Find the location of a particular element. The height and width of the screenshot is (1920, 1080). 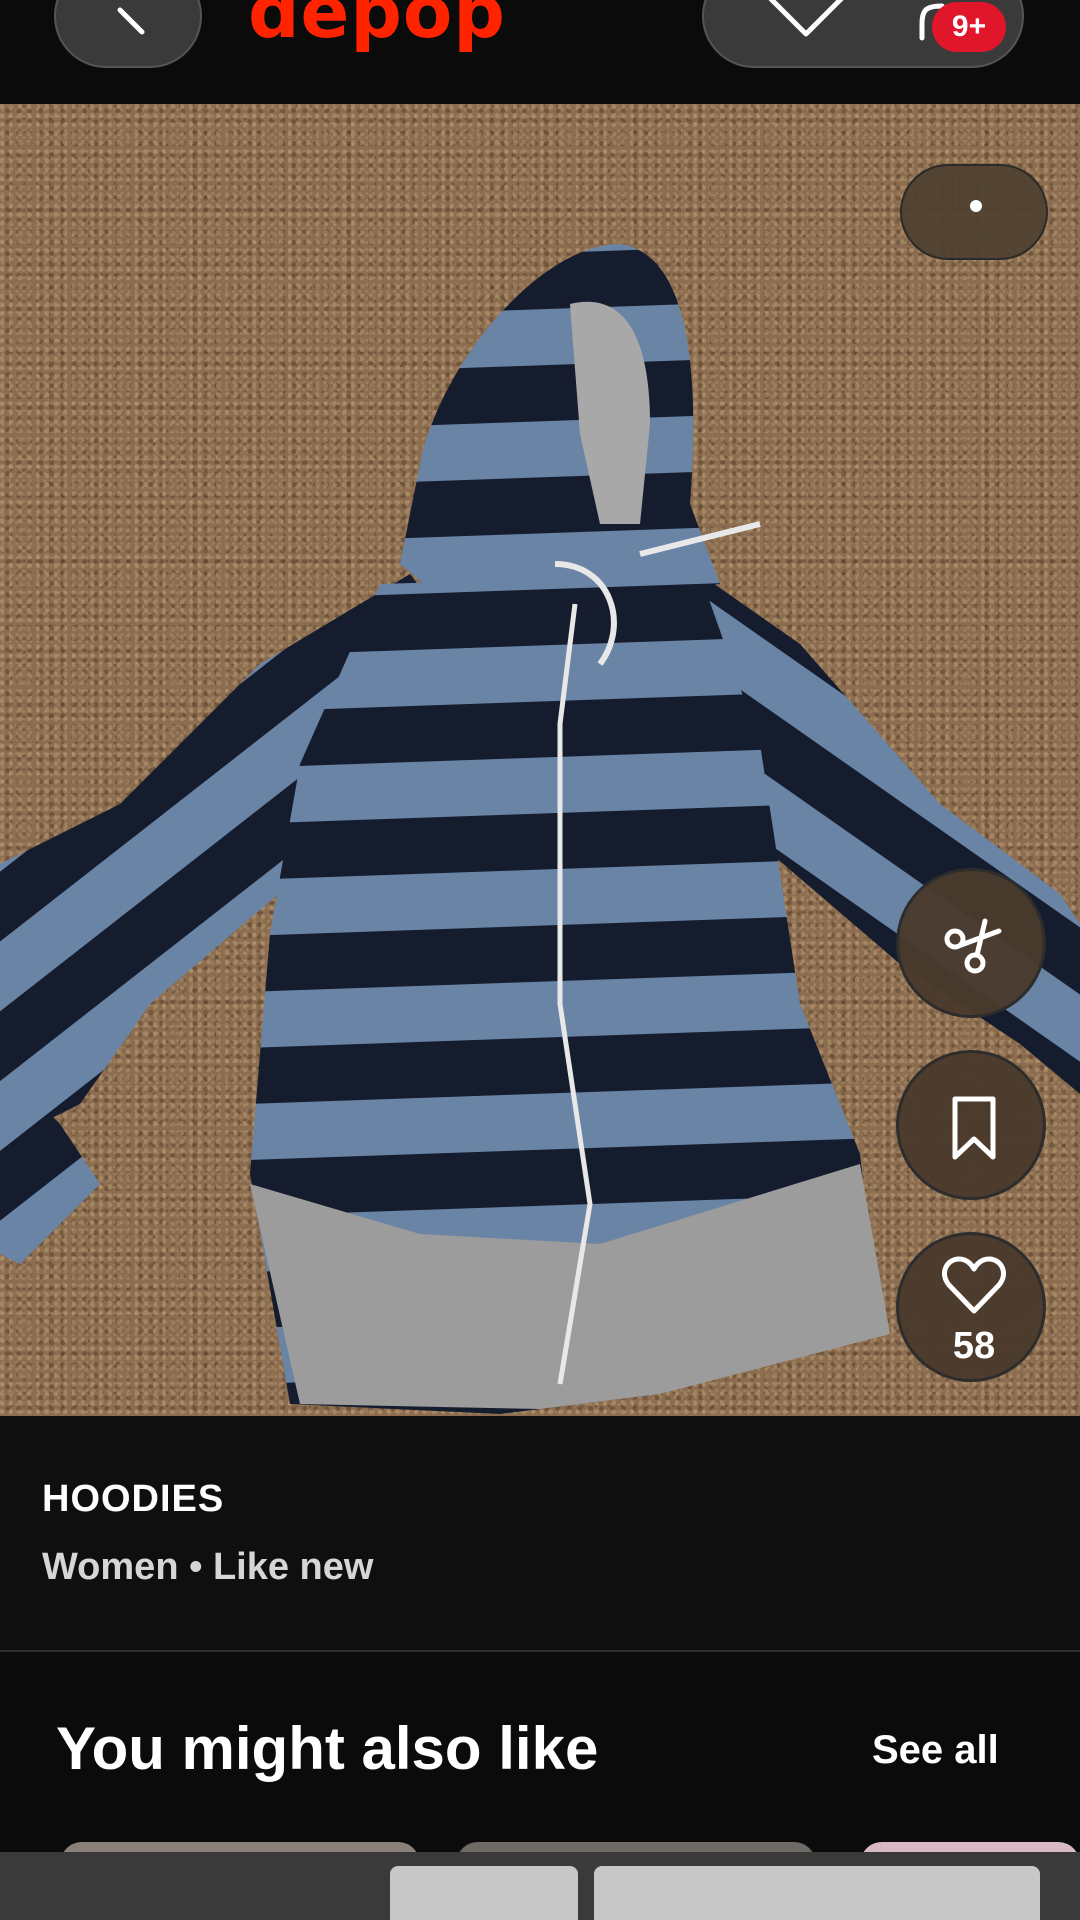

suggestions-section: You might also like See all is located at coordinates (540, 1762).